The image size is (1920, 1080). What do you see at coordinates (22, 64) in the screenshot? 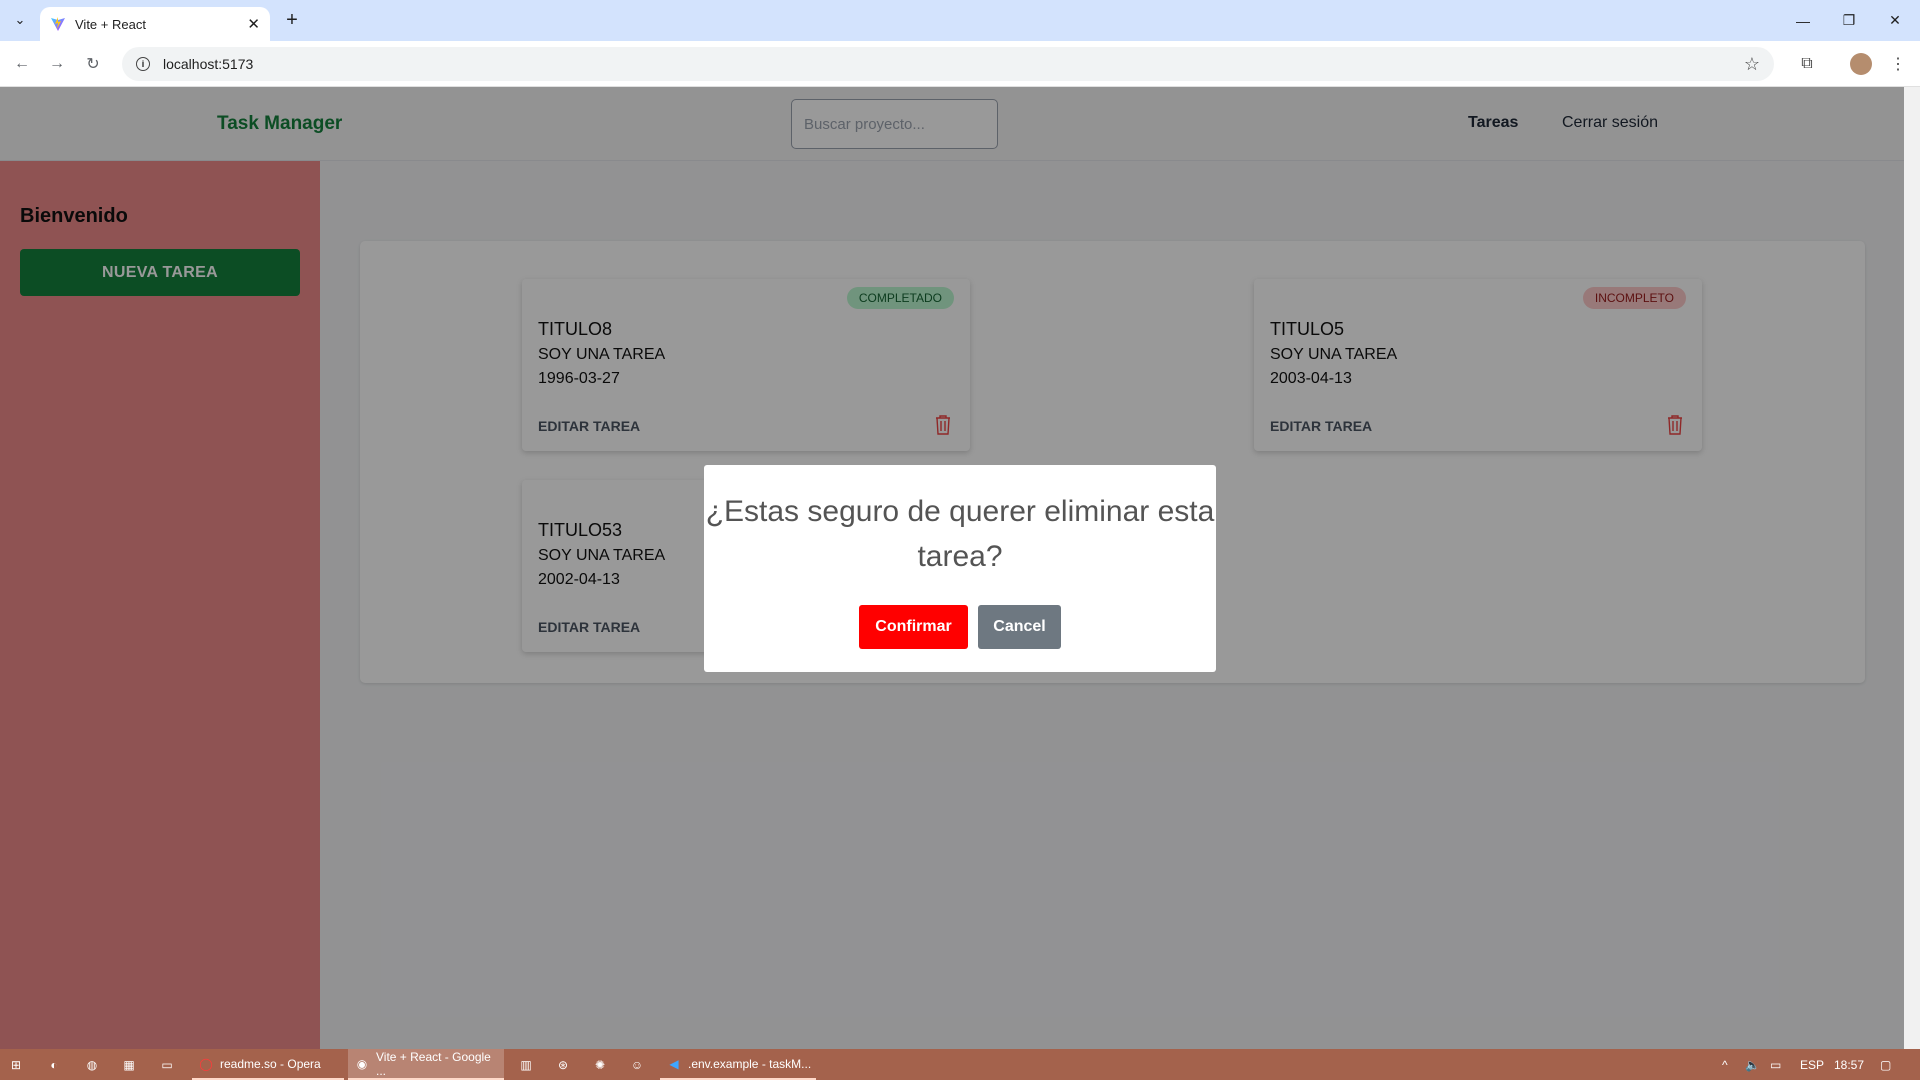
I see `back-icon: ←` at bounding box center [22, 64].